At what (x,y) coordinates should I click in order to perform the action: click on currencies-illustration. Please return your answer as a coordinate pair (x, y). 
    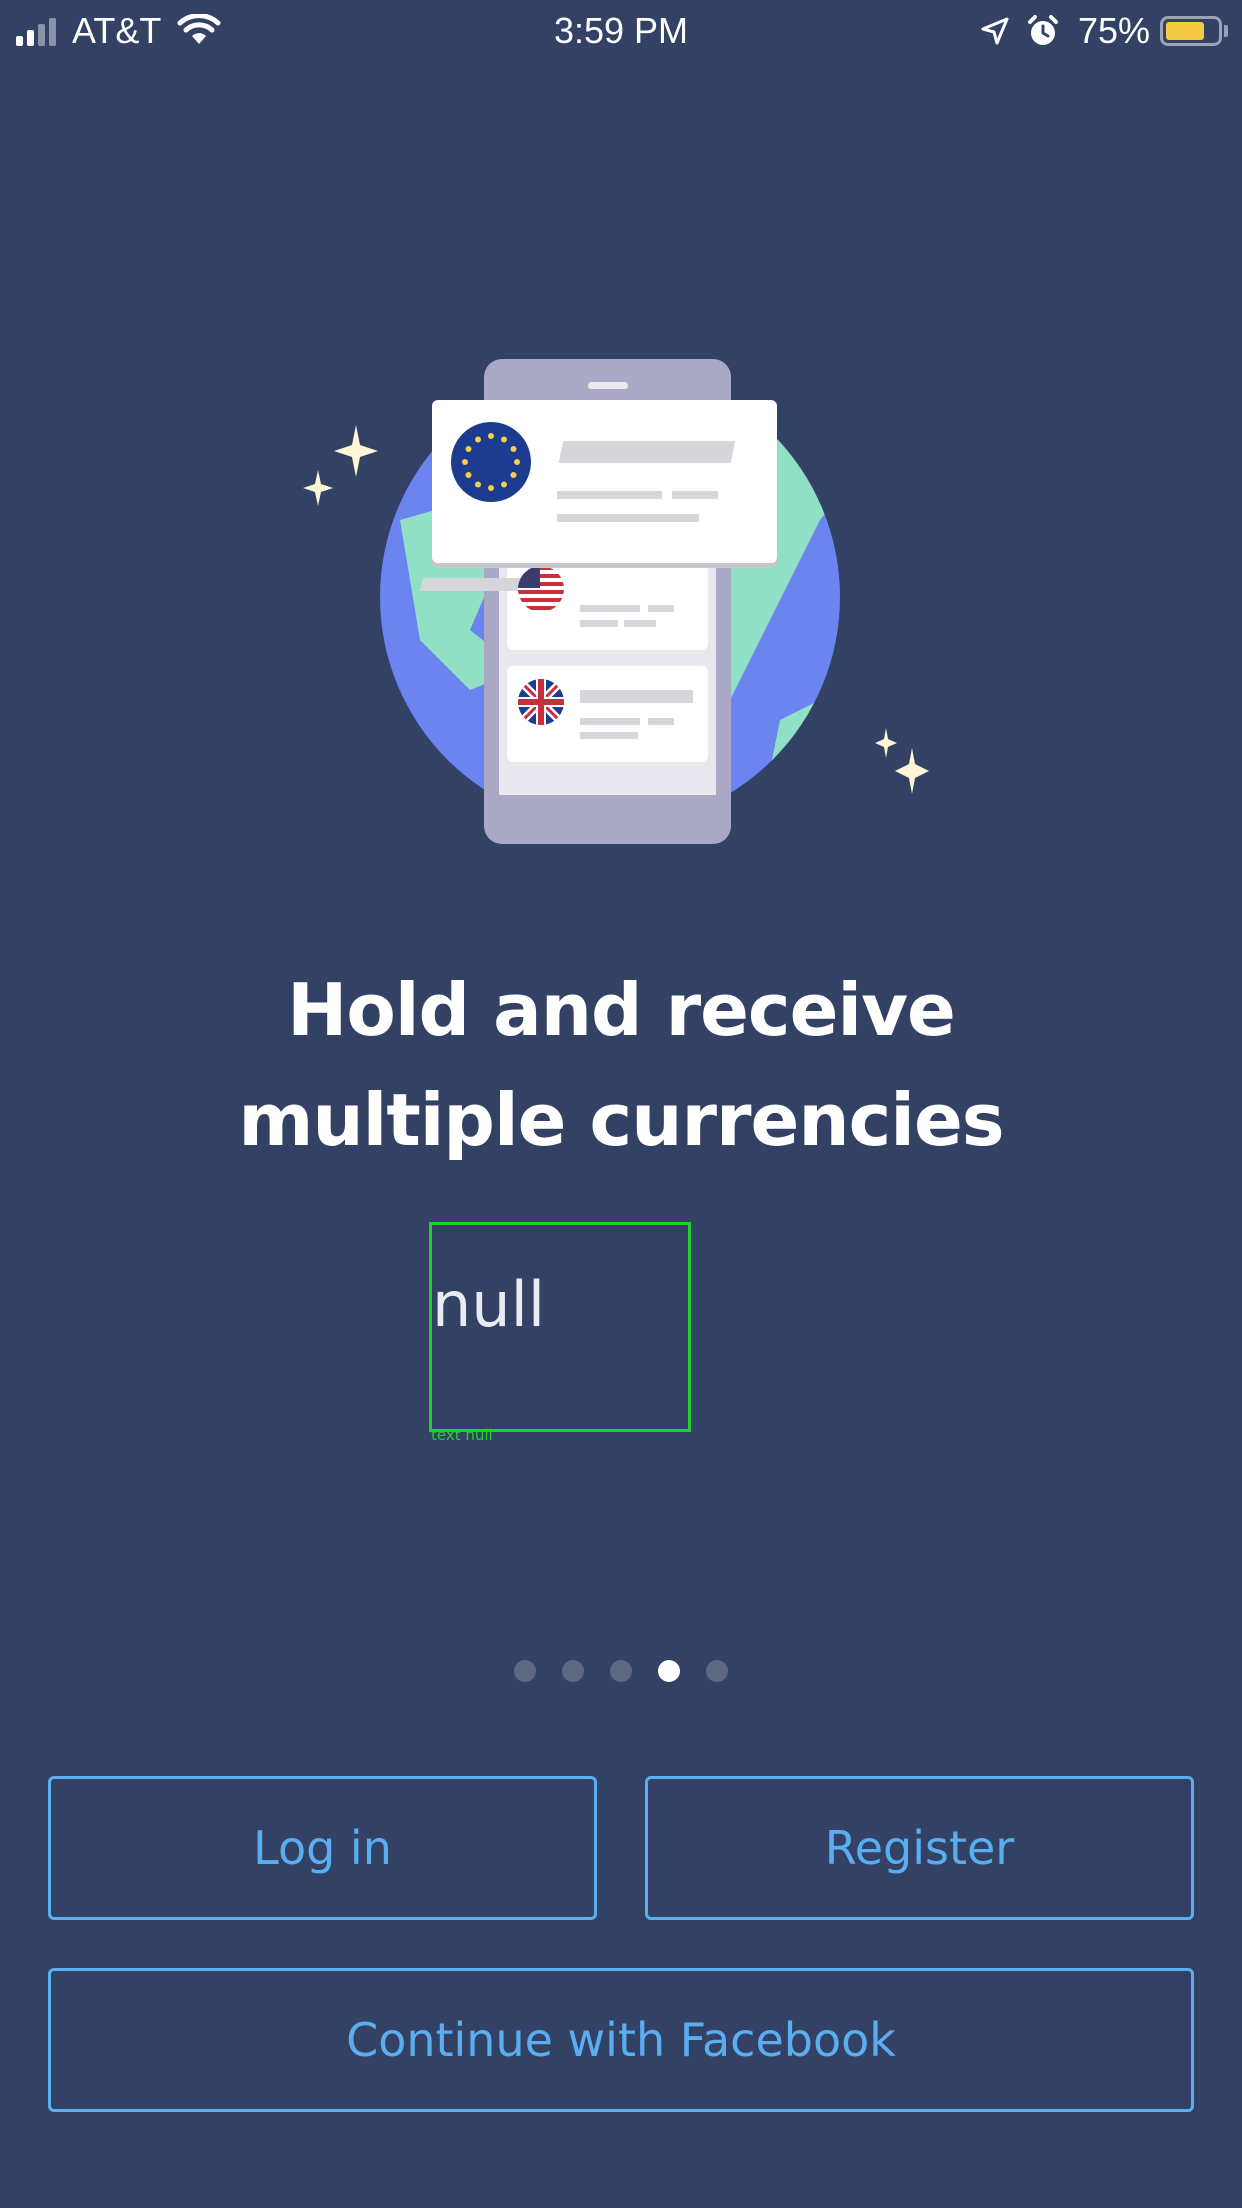
    Looking at the image, I should click on (620, 600).